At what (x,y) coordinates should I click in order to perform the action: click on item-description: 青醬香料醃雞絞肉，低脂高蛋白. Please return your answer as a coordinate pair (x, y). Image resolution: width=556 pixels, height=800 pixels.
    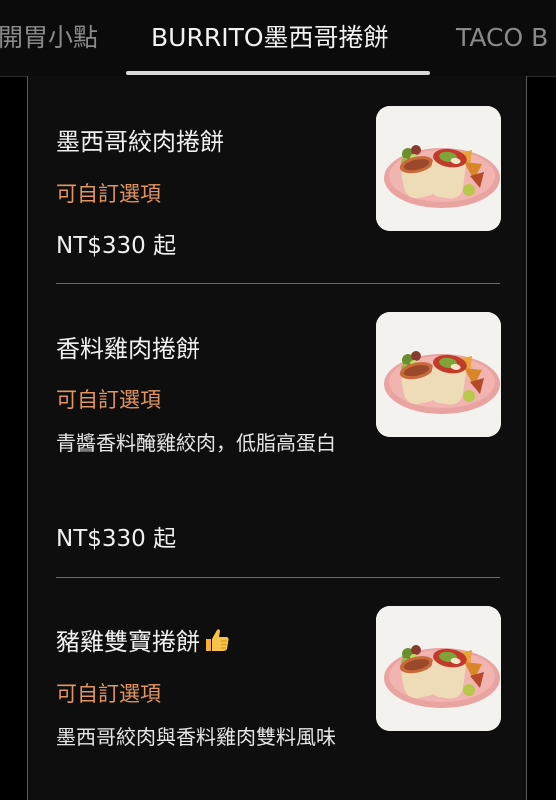
    Looking at the image, I should click on (196, 443).